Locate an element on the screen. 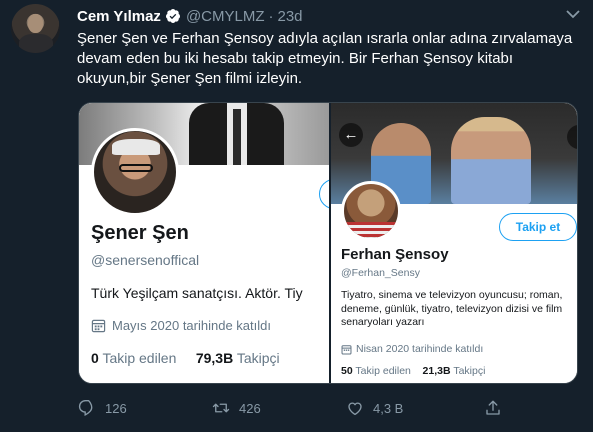 The image size is (593, 432). reply-button: 126 is located at coordinates (102, 408).